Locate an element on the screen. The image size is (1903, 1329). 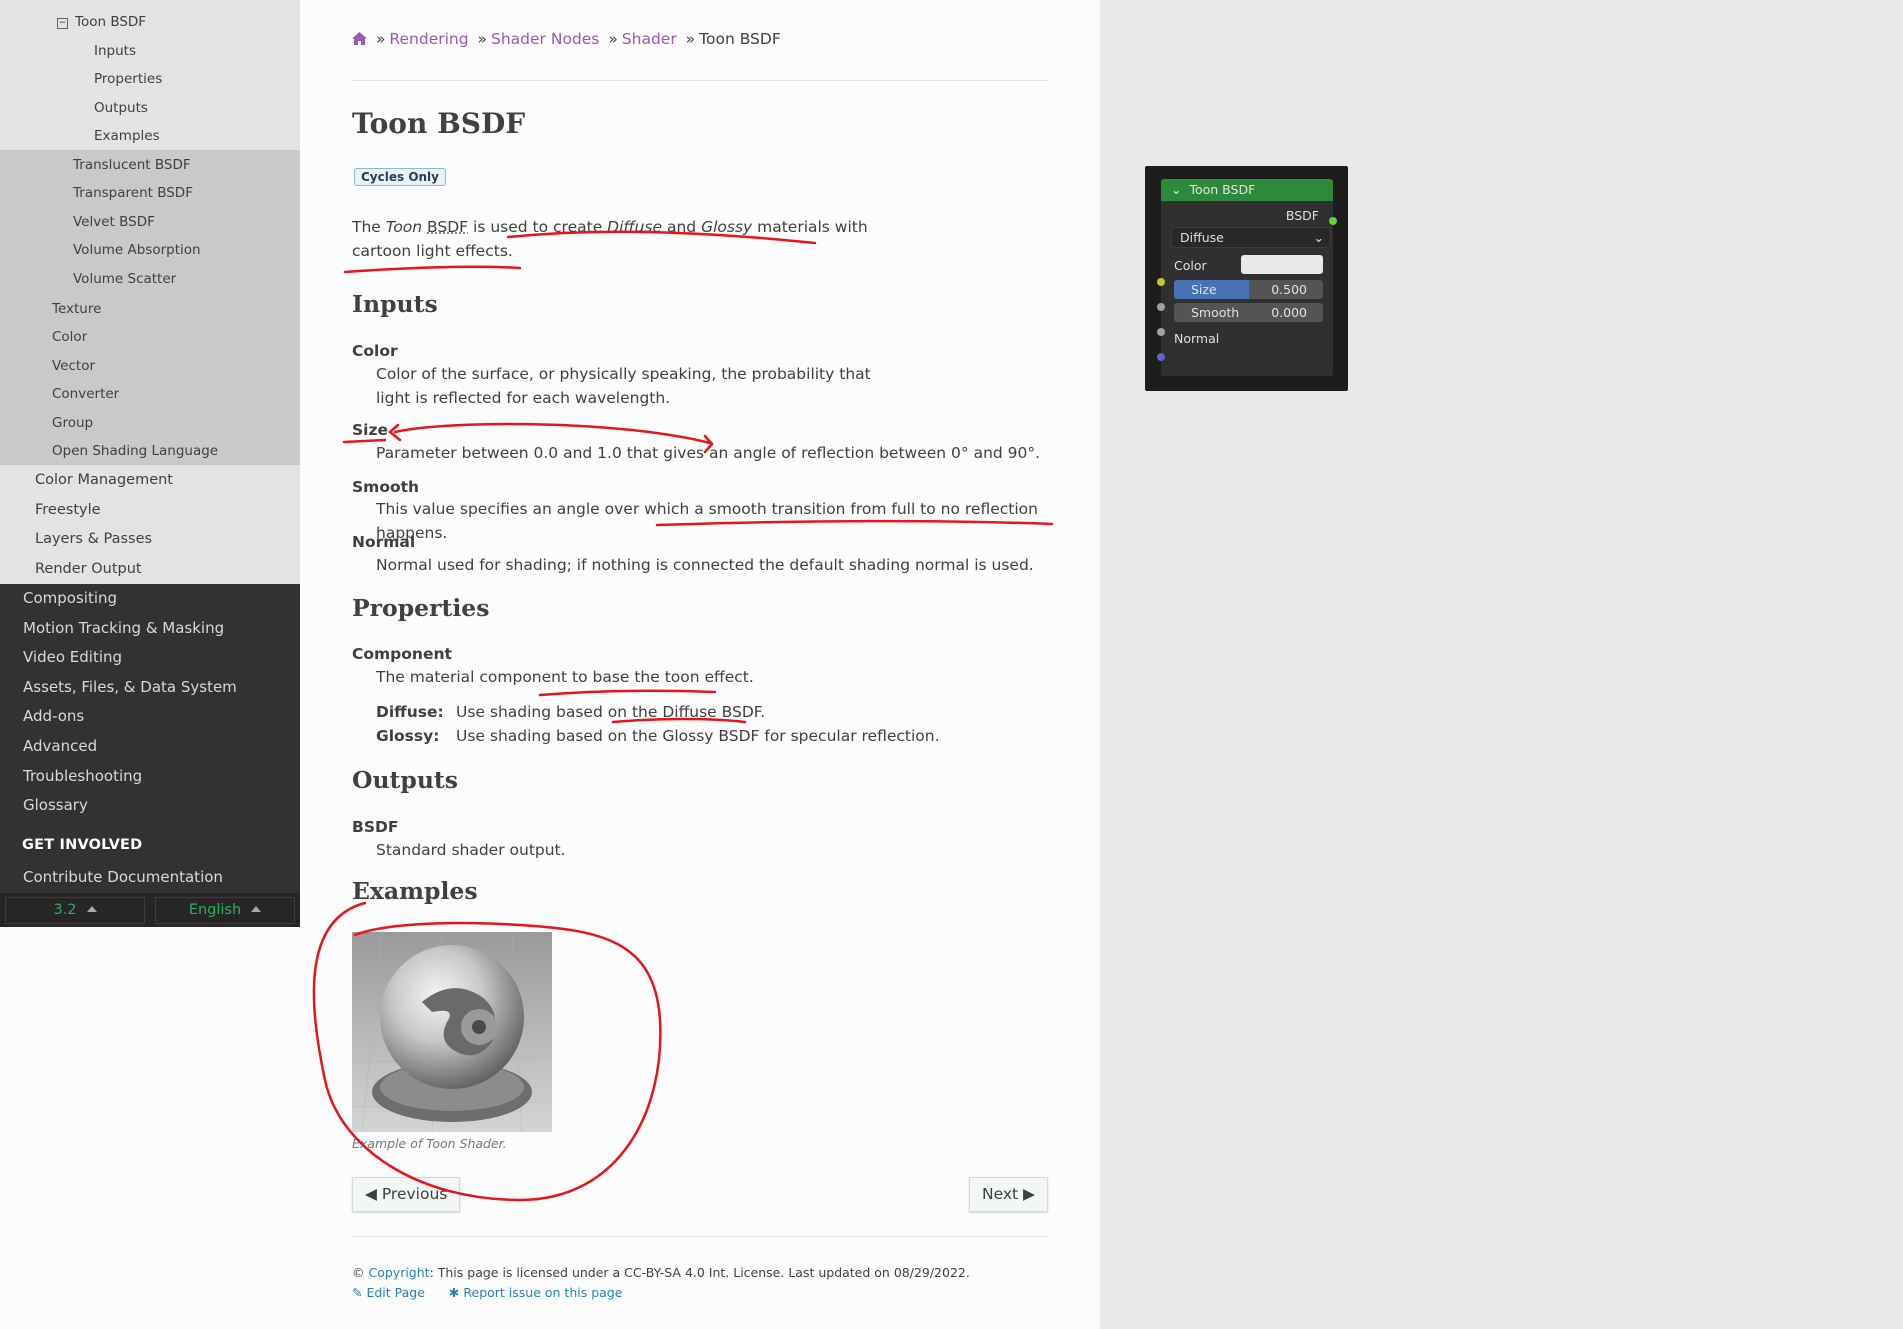
sidebar-item-inputs: Inputs is located at coordinates (115, 51).